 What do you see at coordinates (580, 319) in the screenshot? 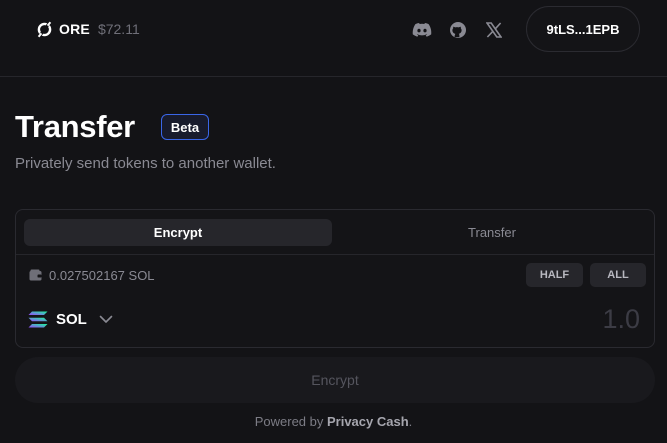
I see `amount-input` at bounding box center [580, 319].